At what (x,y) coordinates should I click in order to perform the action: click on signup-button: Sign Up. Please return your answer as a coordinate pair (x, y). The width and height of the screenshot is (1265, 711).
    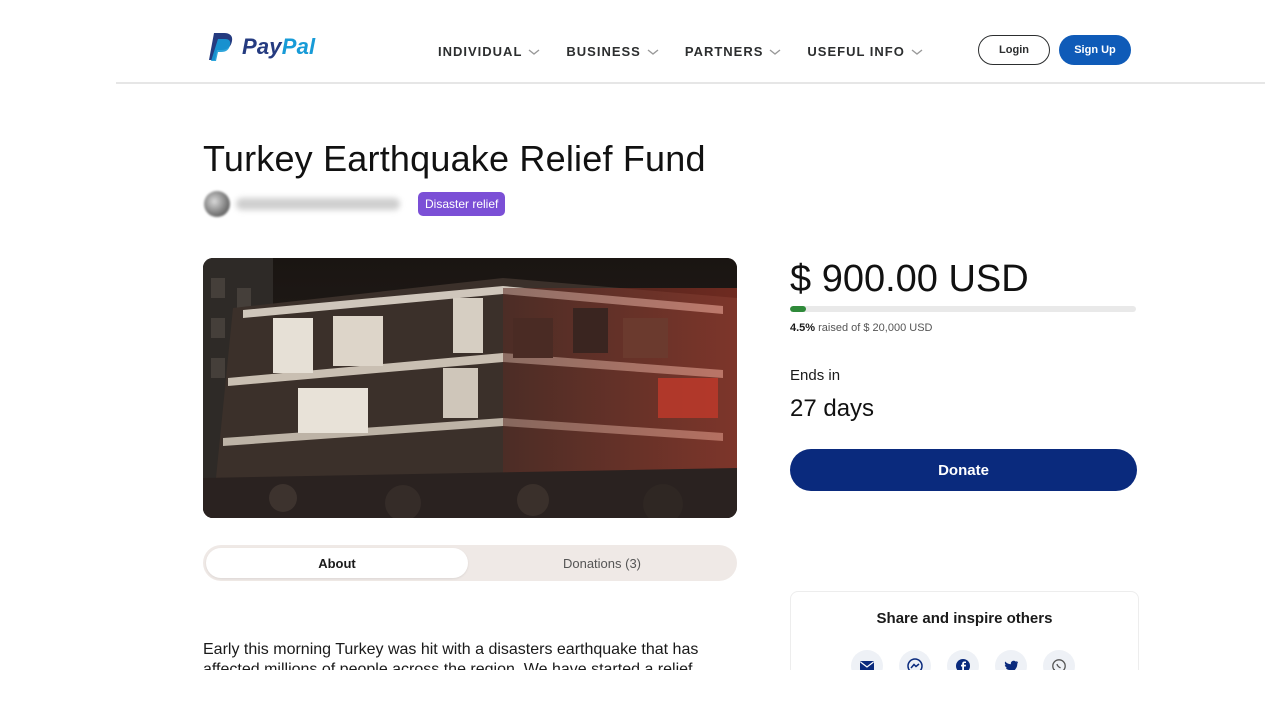
    Looking at the image, I should click on (1095, 50).